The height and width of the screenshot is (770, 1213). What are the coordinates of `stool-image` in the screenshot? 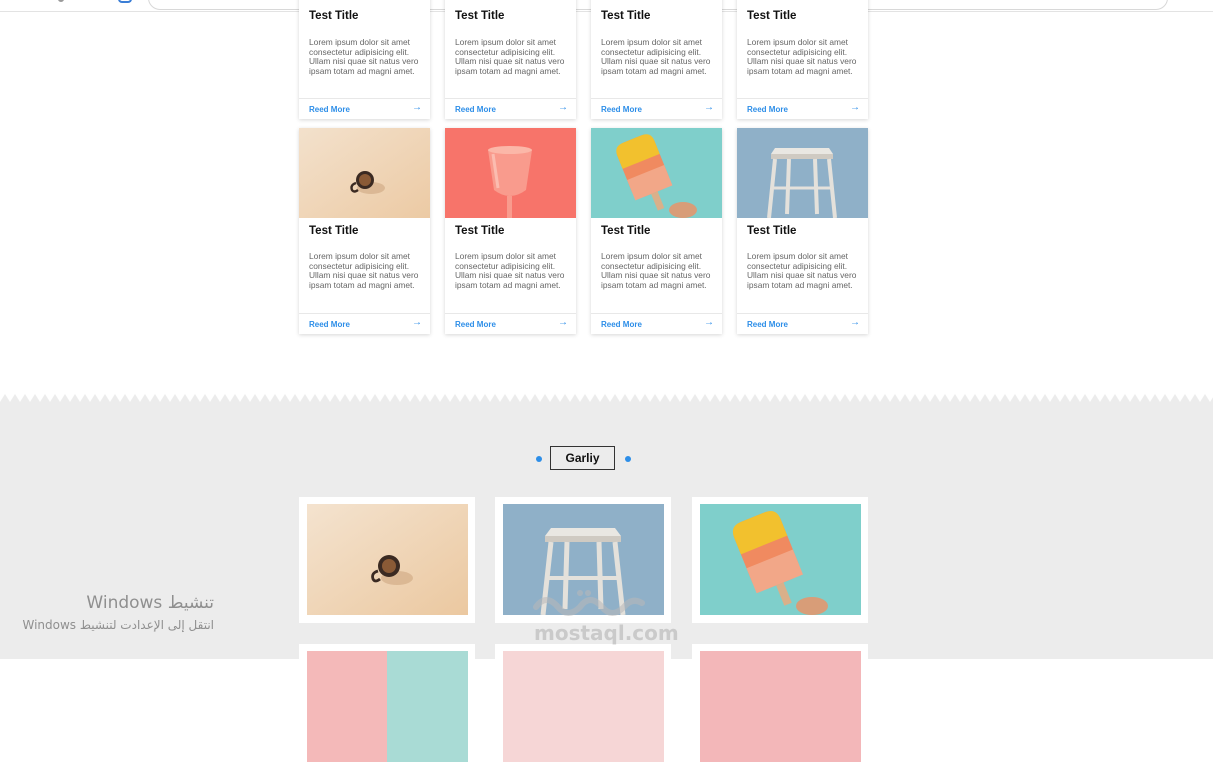 It's located at (802, 173).